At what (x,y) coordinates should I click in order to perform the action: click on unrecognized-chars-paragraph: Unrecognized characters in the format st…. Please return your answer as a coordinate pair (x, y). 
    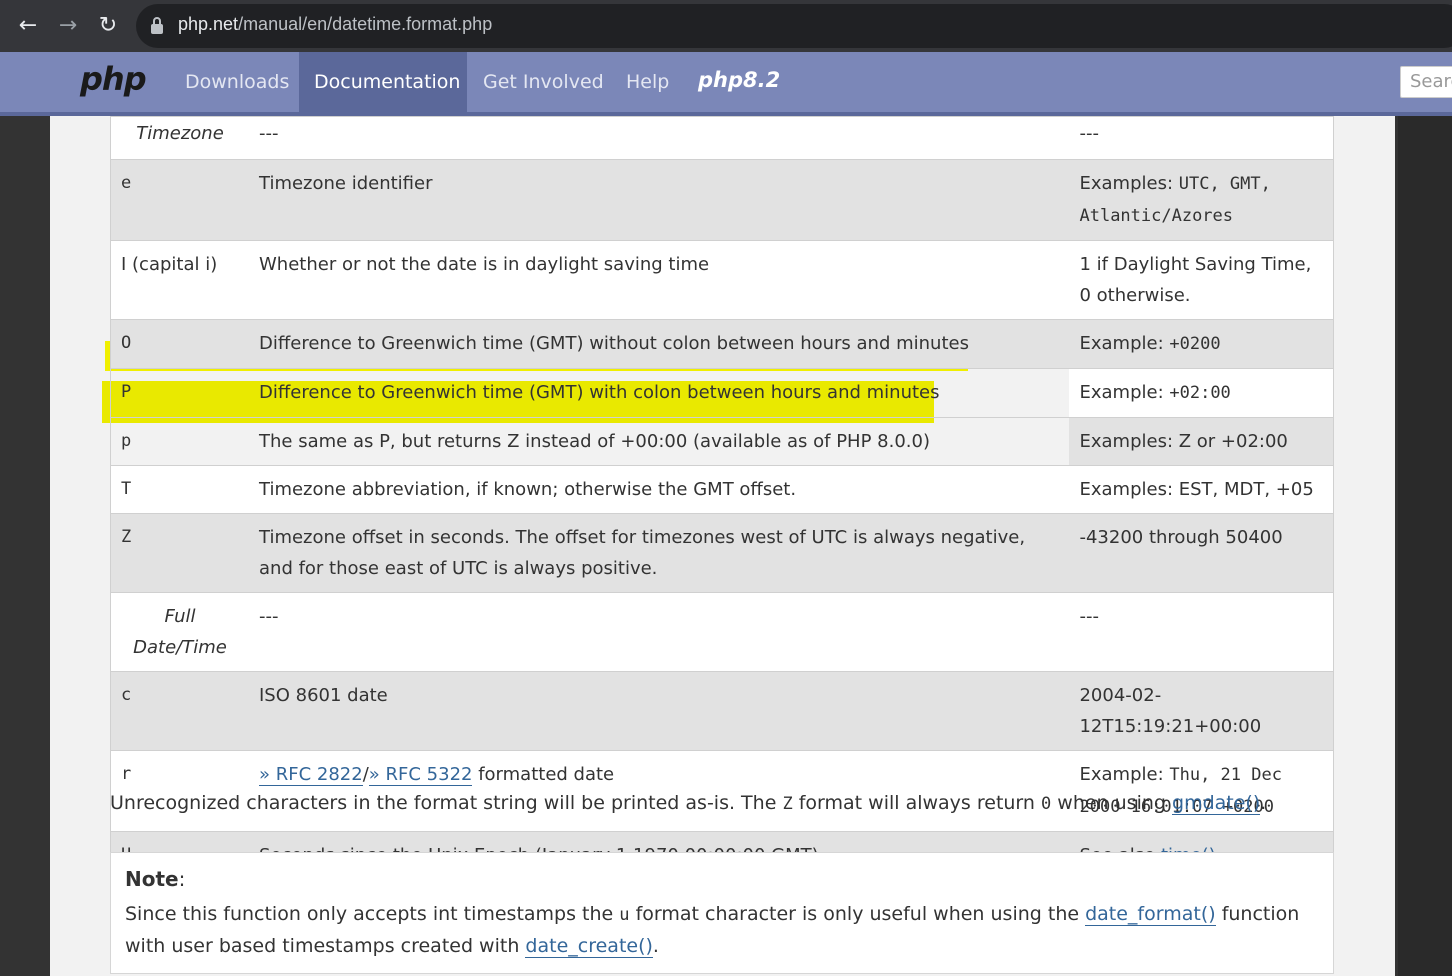
    Looking at the image, I should click on (688, 803).